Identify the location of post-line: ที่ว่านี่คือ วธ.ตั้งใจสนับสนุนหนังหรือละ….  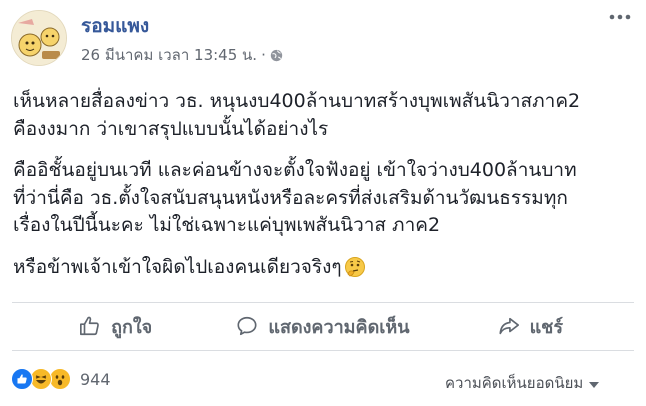
(290, 197).